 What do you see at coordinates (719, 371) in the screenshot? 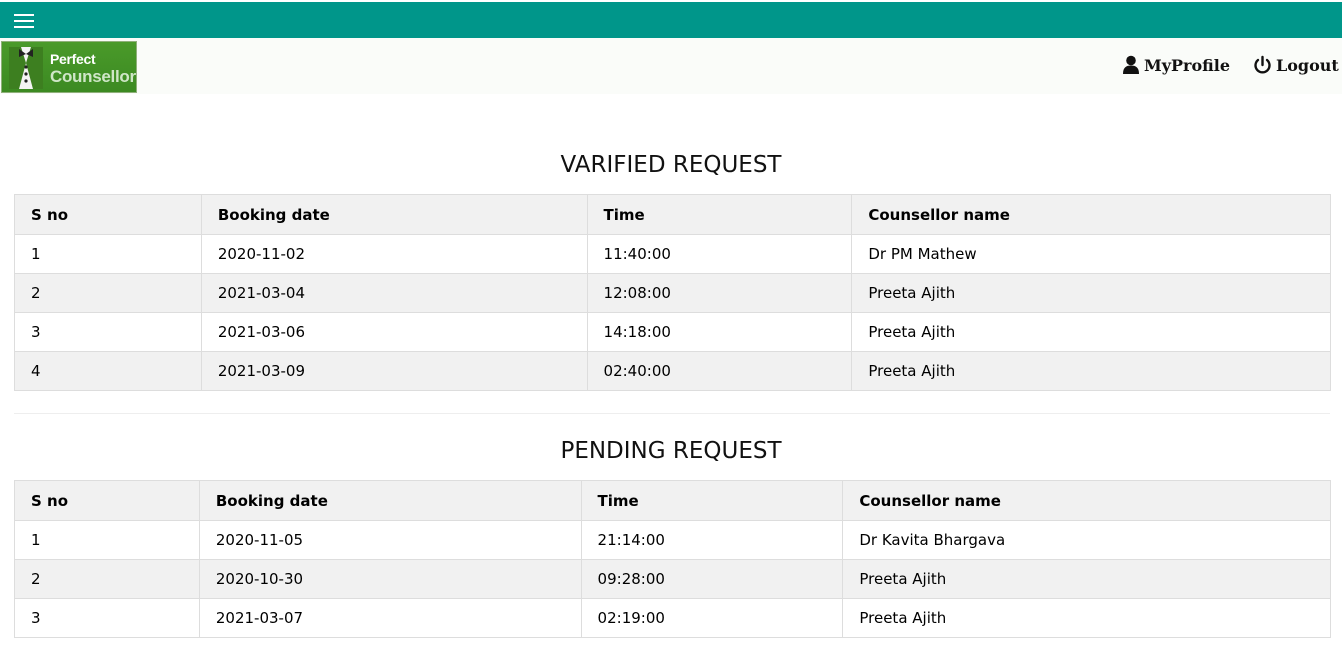
I see `cell-time: 02:40:00` at bounding box center [719, 371].